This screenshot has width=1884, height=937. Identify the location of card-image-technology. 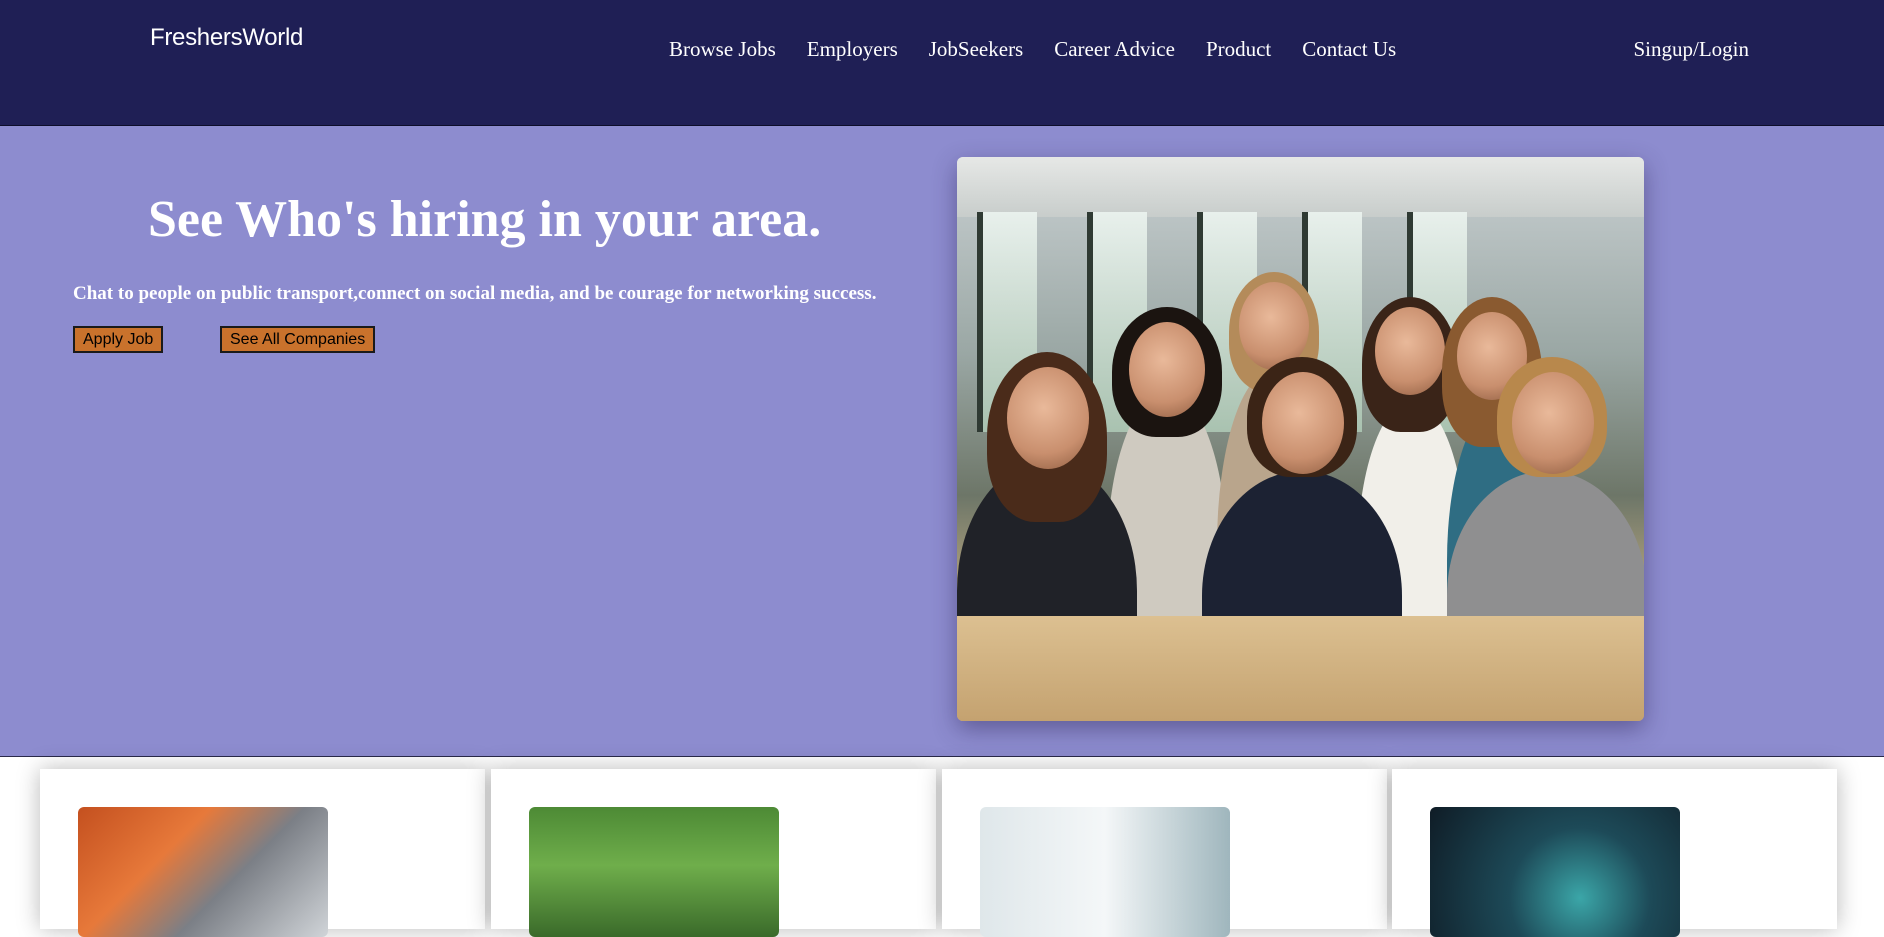
(1555, 872).